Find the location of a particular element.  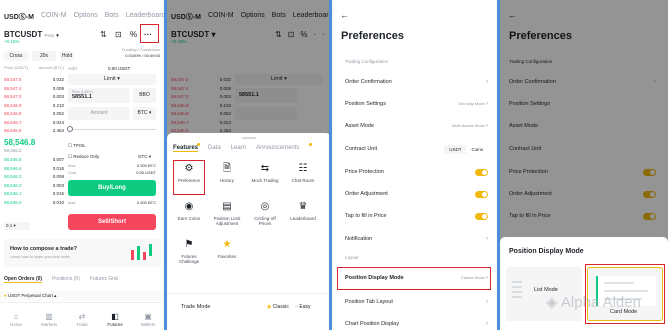

pref-asset-mode: Asset Mode is located at coordinates (583, 126).